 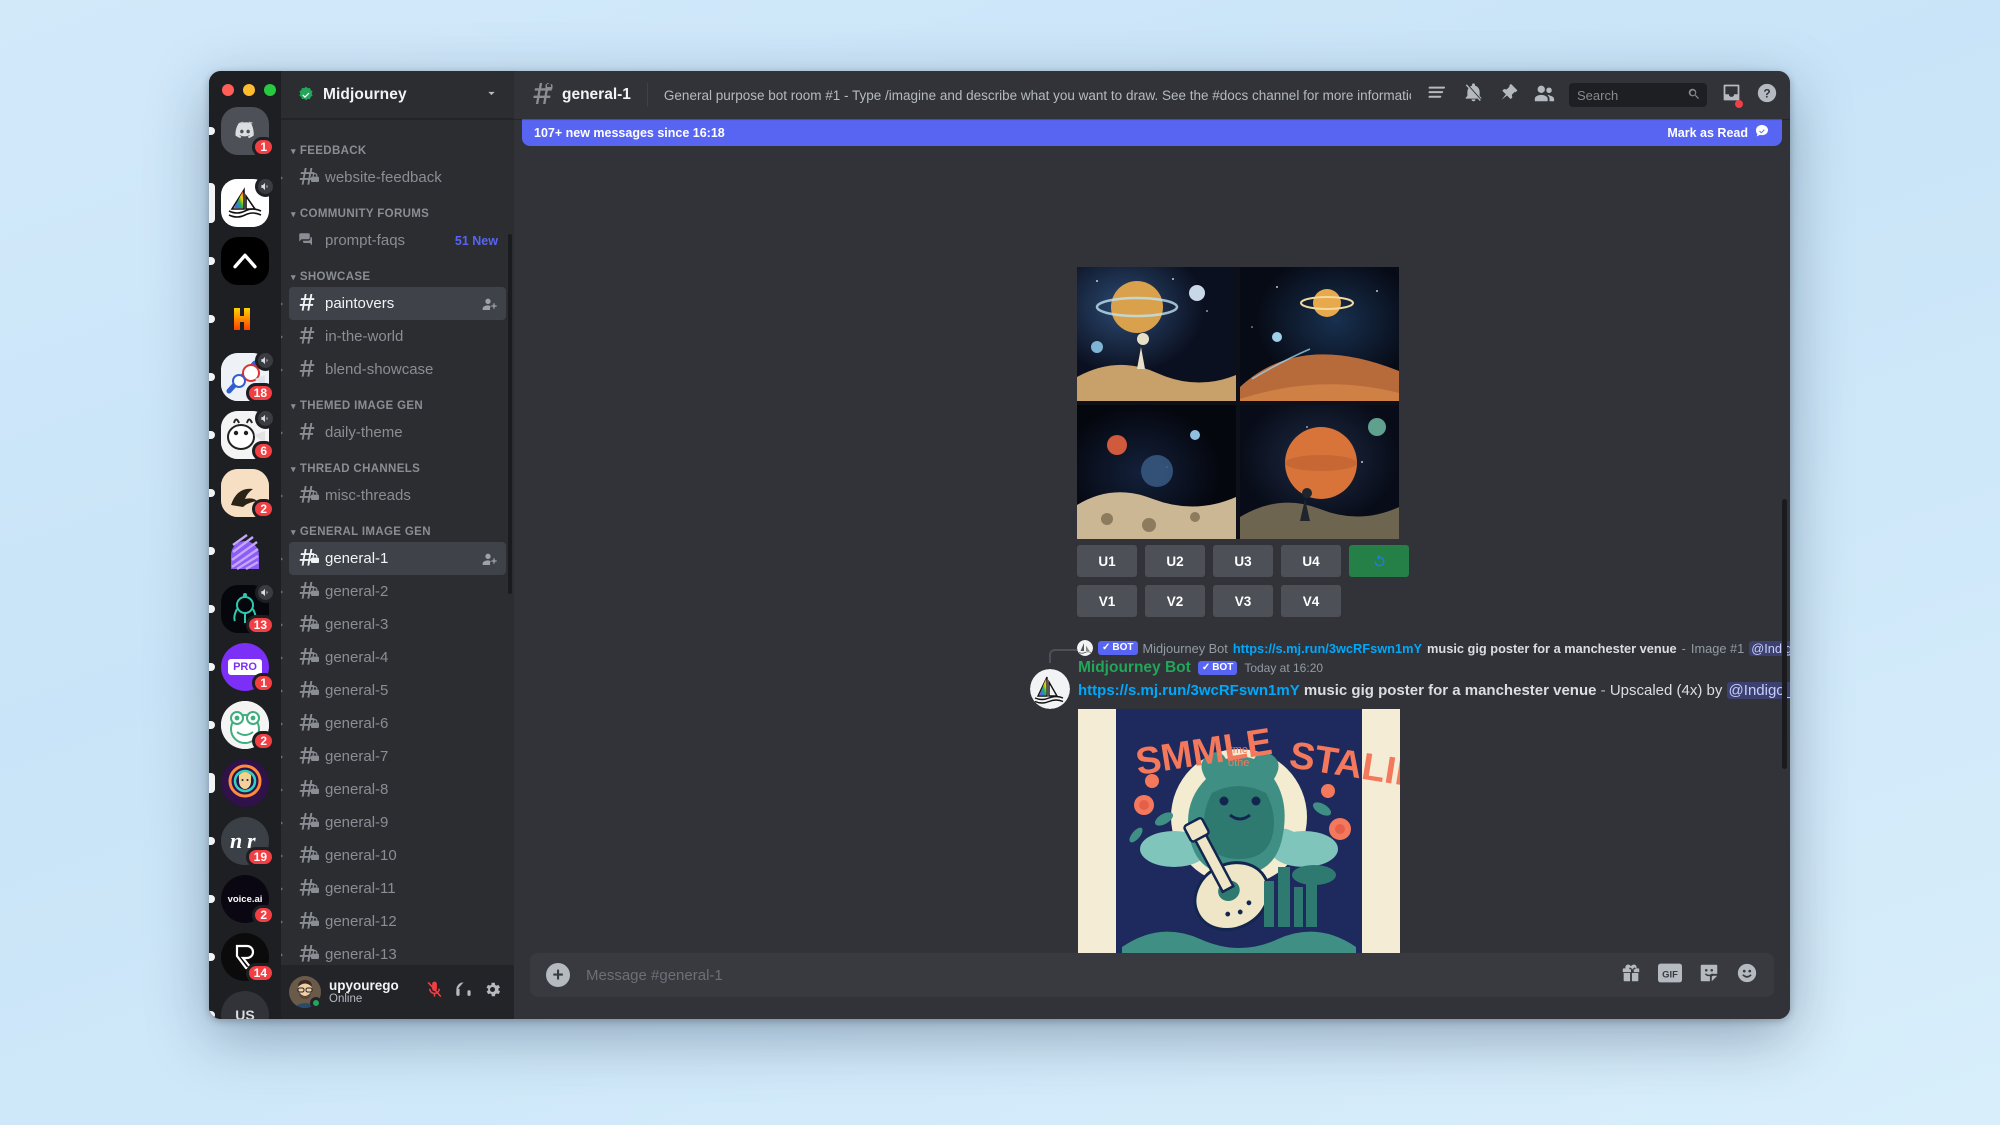 I want to click on zoom-window-button, so click(x=270, y=90).